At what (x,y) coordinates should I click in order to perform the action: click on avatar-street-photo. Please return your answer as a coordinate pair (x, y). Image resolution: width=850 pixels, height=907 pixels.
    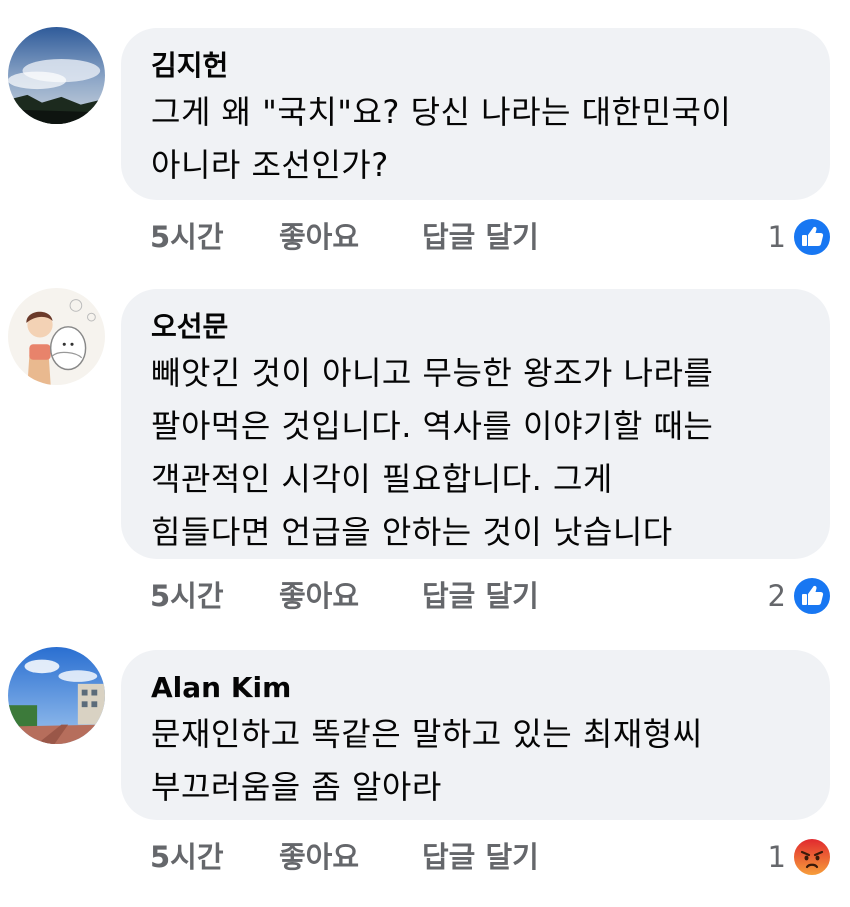
    Looking at the image, I should click on (56, 695).